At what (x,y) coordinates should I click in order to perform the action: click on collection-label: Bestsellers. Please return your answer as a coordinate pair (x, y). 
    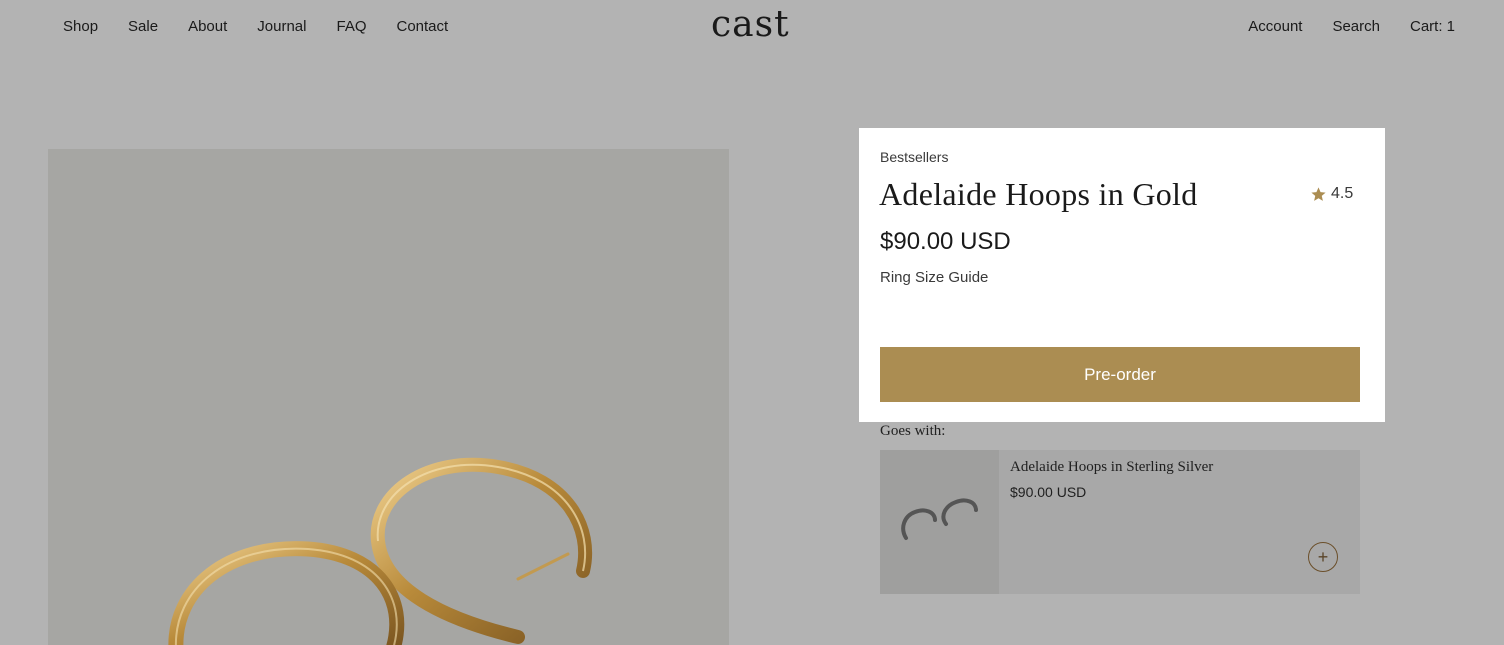
    Looking at the image, I should click on (914, 157).